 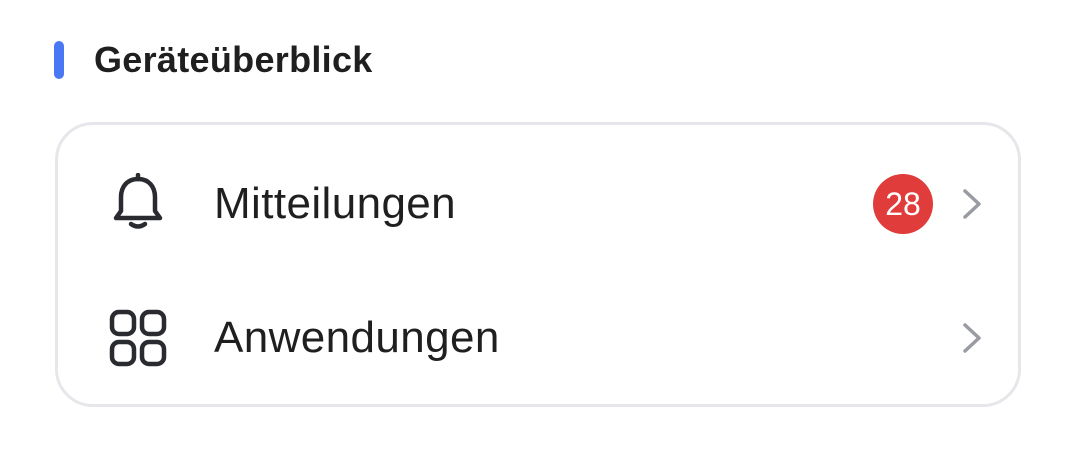 I want to click on apps-grid-icon, so click(x=138, y=338).